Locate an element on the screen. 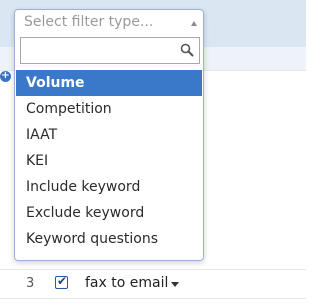 The width and height of the screenshot is (320, 308). option-exclude-keyword: Exclude keyword is located at coordinates (109, 213).